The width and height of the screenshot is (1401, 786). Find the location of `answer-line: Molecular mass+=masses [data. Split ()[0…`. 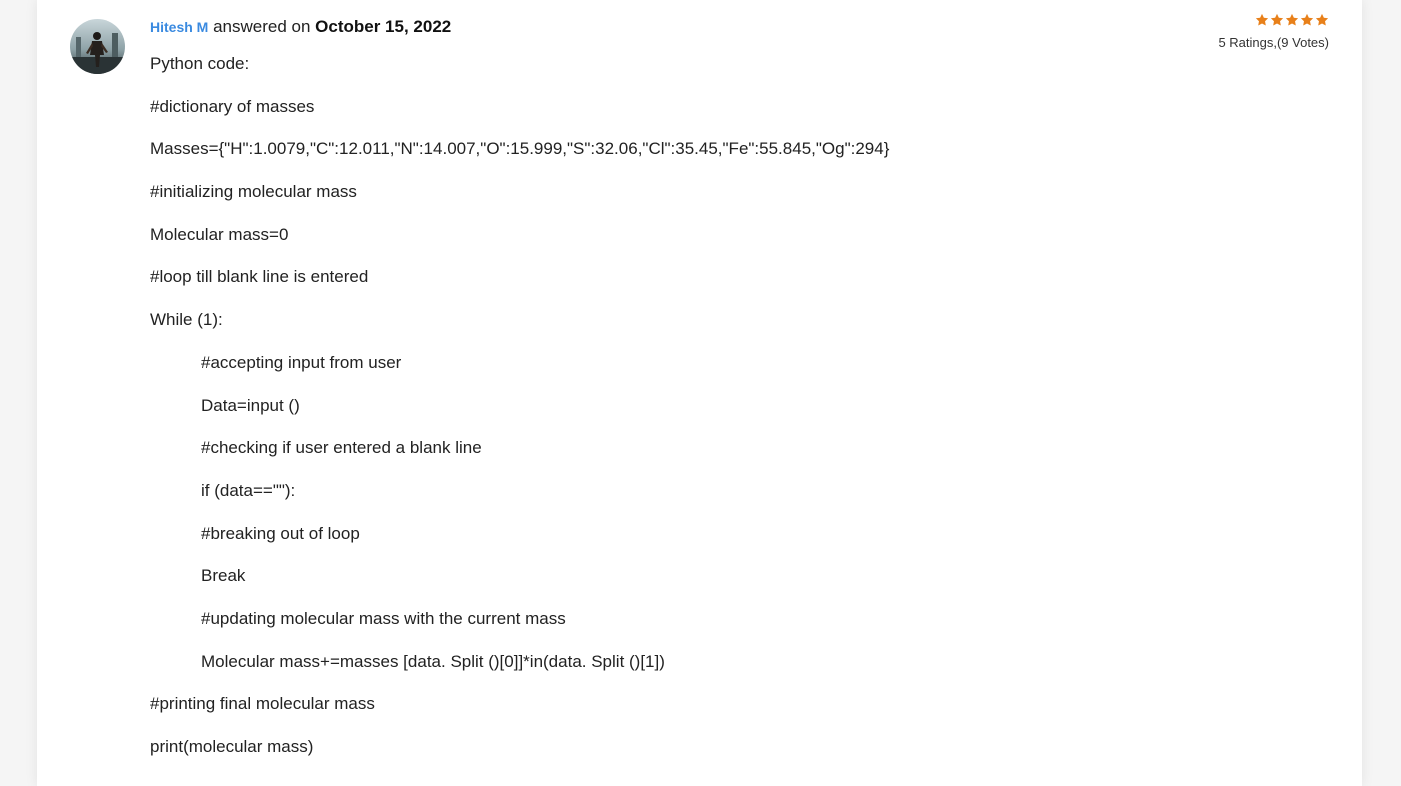

answer-line: Molecular mass+=masses [data. Split ()[0… is located at coordinates (433, 661).